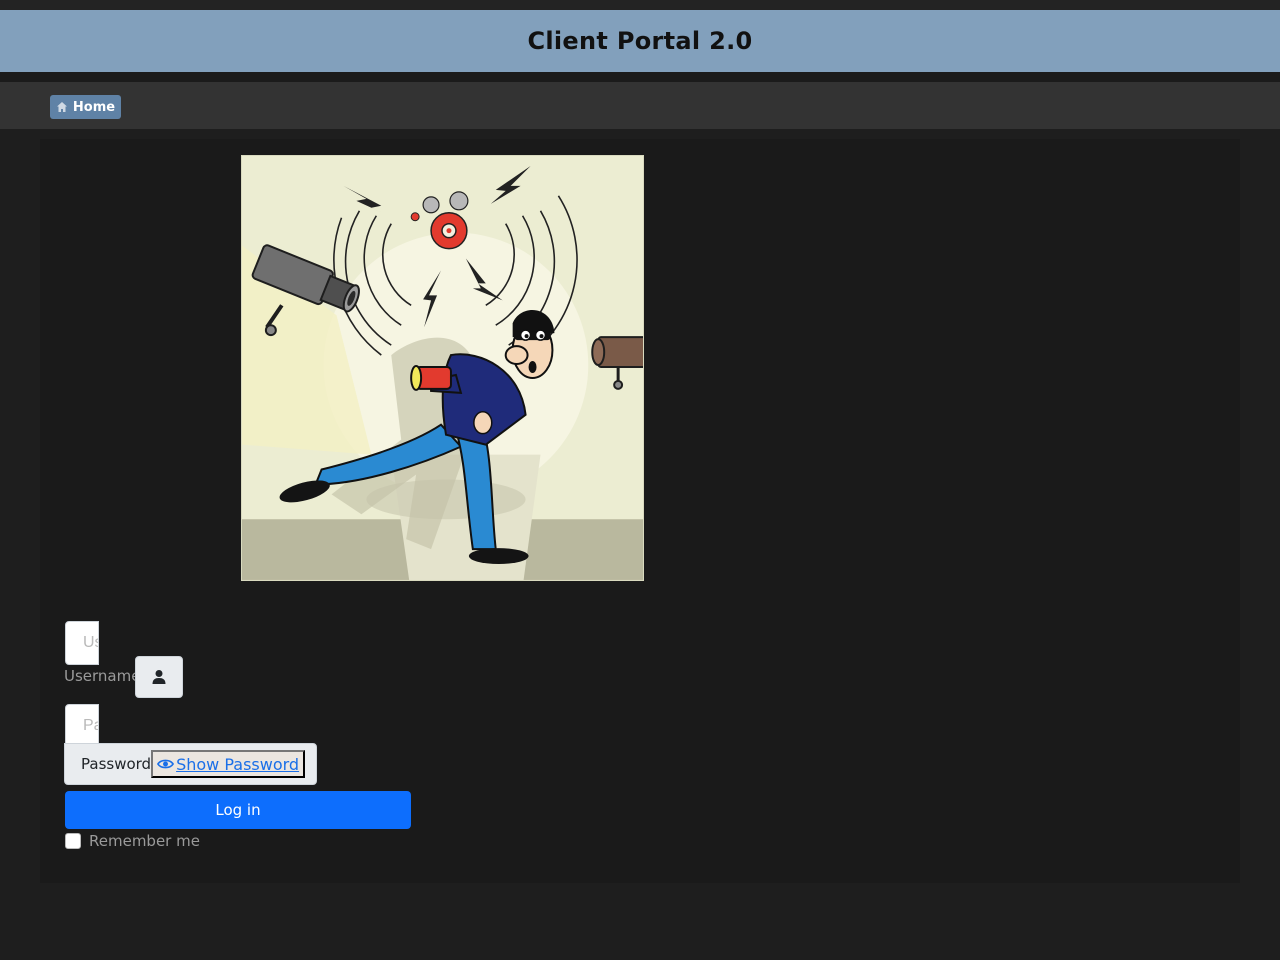  Describe the element at coordinates (82, 726) in the screenshot. I see `password-input` at that location.